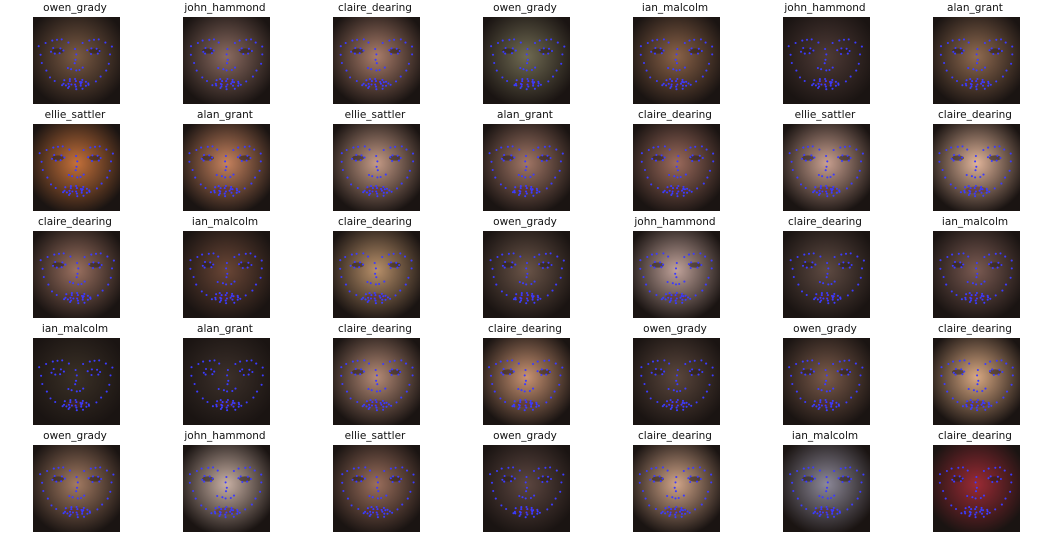  Describe the element at coordinates (525, 53) in the screenshot. I see `face-tile: owen_grady` at that location.